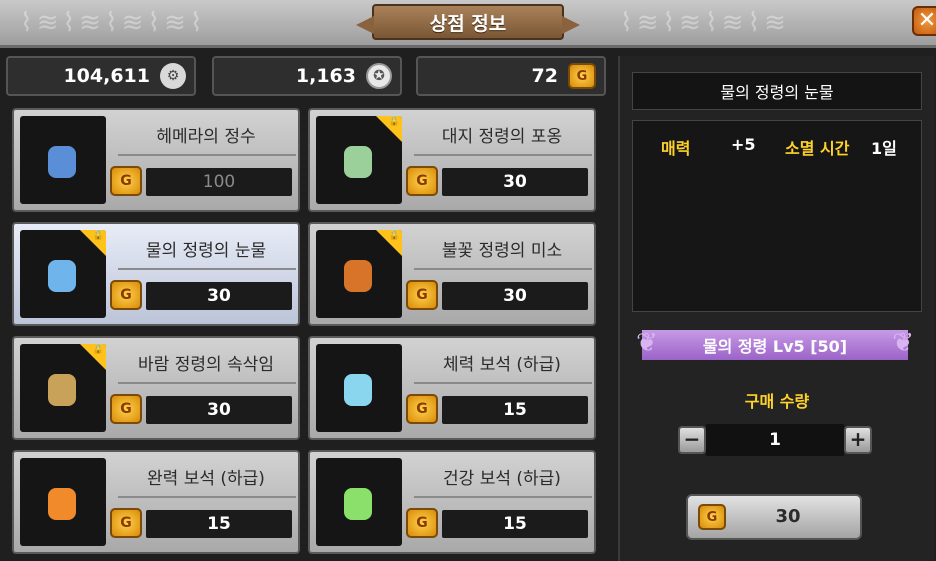 The width and height of the screenshot is (936, 561). What do you see at coordinates (156, 274) in the screenshot?
I see `shop-item-card: 🔒 물의 정령의 눈물 G 30` at bounding box center [156, 274].